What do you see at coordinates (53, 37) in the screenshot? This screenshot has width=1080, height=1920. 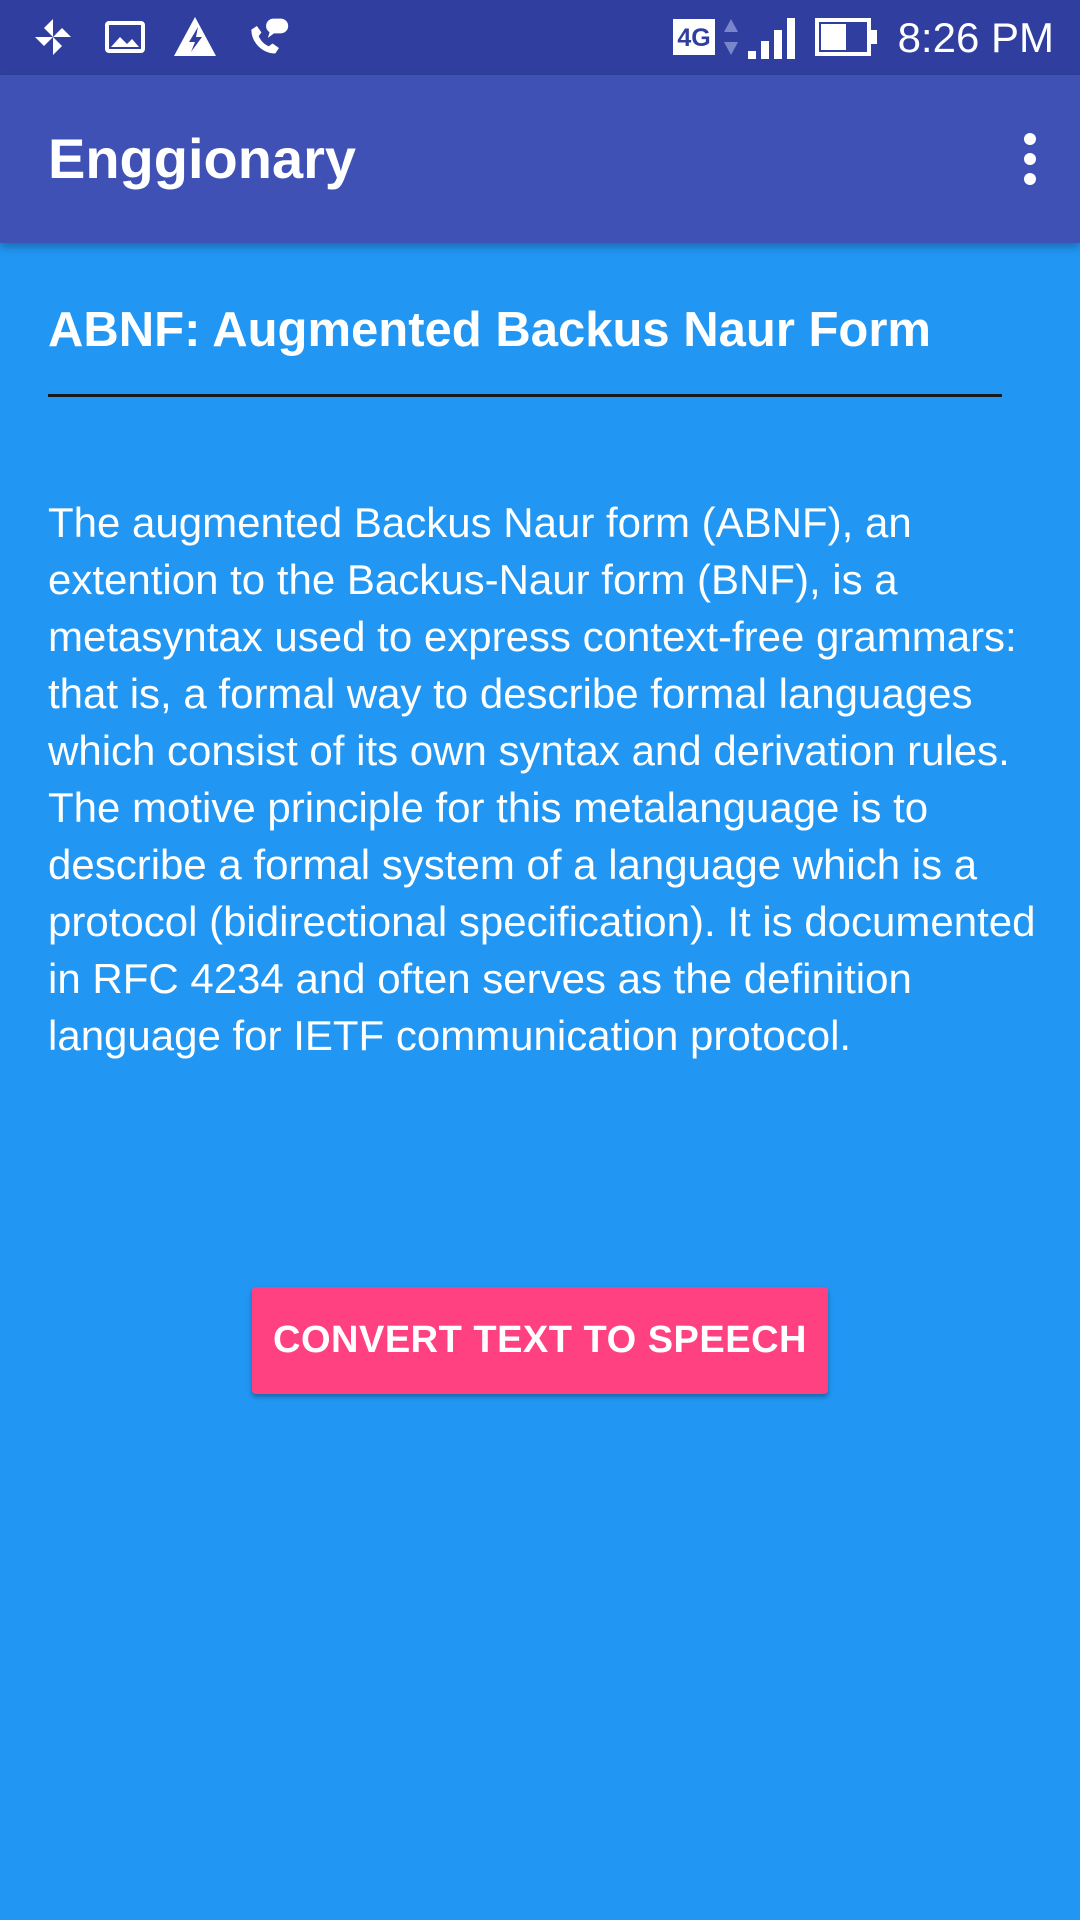 I see `pinwheel-icon` at bounding box center [53, 37].